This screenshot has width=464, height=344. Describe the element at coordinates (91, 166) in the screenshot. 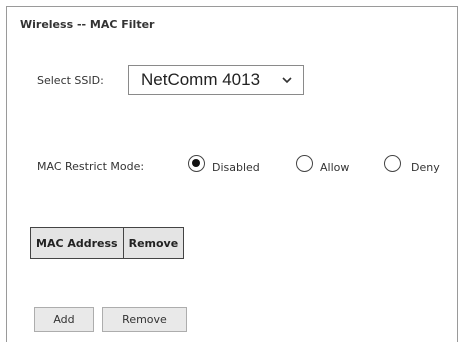

I see `mac-restrict-mode-label: MAC Restrict Mode:` at that location.